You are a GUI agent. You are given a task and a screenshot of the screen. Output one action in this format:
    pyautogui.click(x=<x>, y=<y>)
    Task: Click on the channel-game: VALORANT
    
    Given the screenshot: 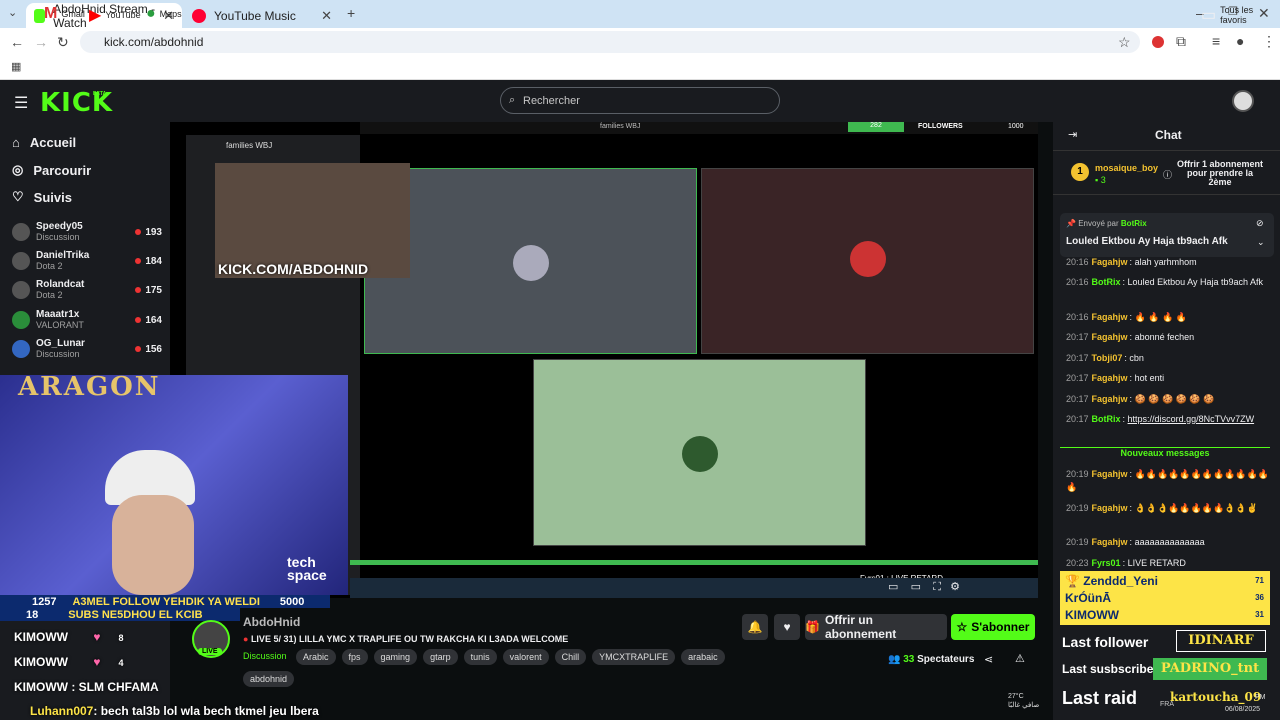 What is the action you would take?
    pyautogui.click(x=60, y=325)
    